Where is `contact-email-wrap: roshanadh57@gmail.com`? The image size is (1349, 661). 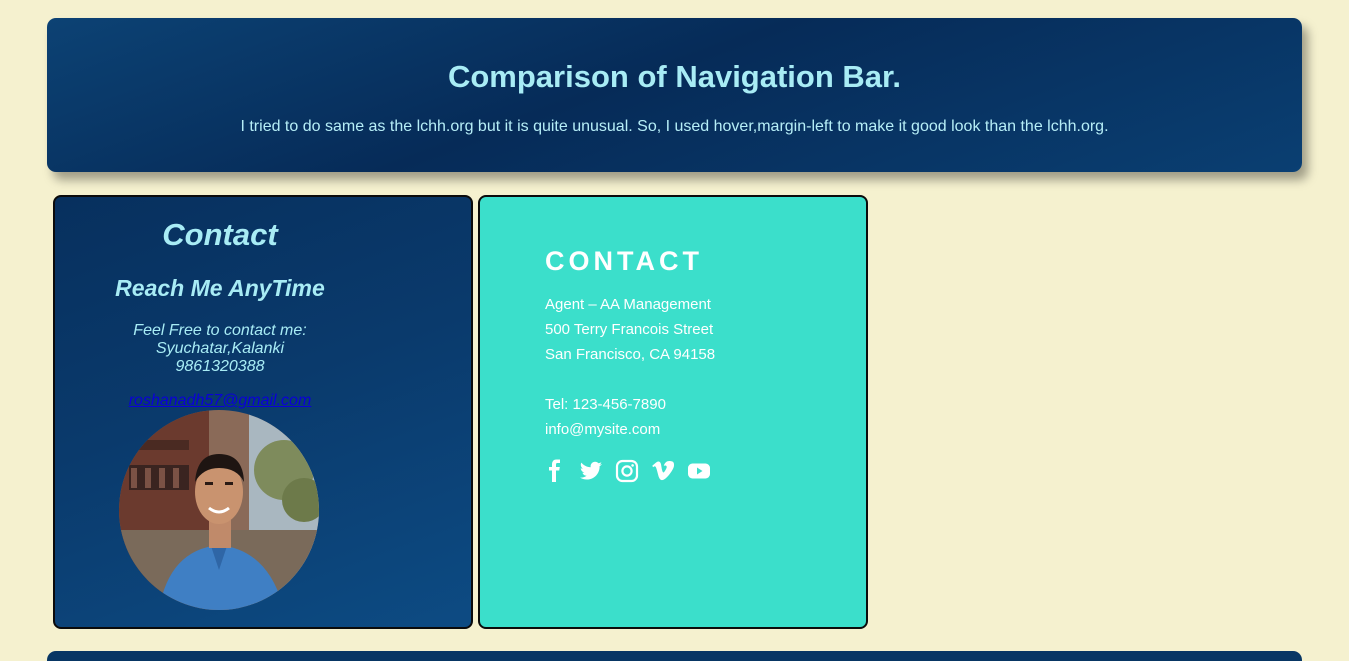
contact-email-wrap: roshanadh57@gmail.com is located at coordinates (220, 401).